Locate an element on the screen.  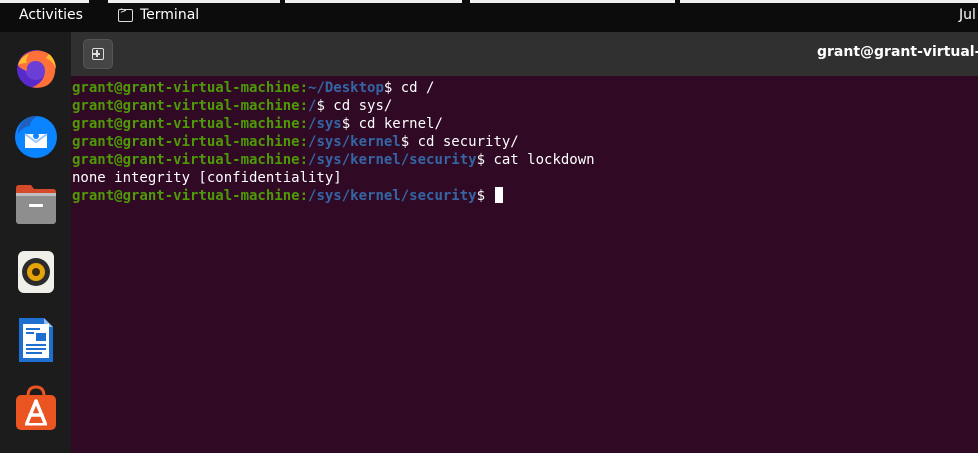
terminal-headerbar: grant@grant-virtual-ma is located at coordinates (524, 54).